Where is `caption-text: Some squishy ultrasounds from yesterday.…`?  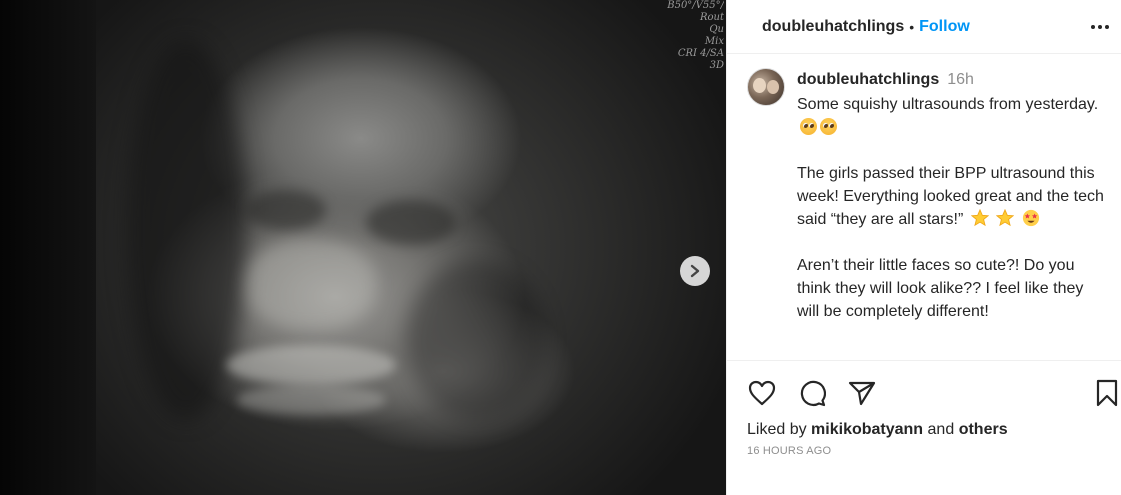
caption-text: Some squishy ultrasounds from yesterday.… is located at coordinates (953, 219).